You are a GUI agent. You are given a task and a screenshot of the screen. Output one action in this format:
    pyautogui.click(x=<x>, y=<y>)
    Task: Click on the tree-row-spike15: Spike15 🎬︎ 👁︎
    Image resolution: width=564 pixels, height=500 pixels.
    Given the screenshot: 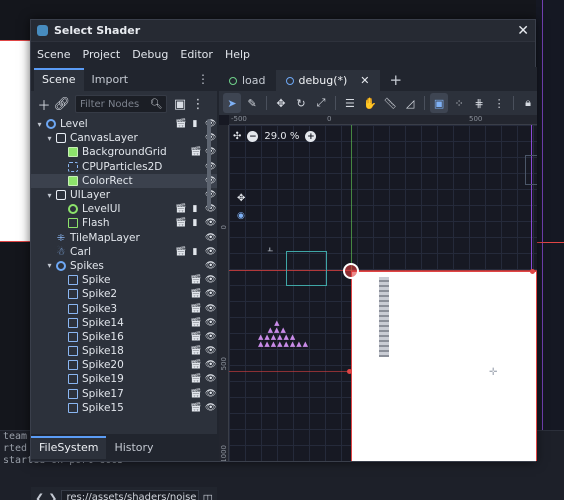 What is the action you would take?
    pyautogui.click(x=124, y=408)
    